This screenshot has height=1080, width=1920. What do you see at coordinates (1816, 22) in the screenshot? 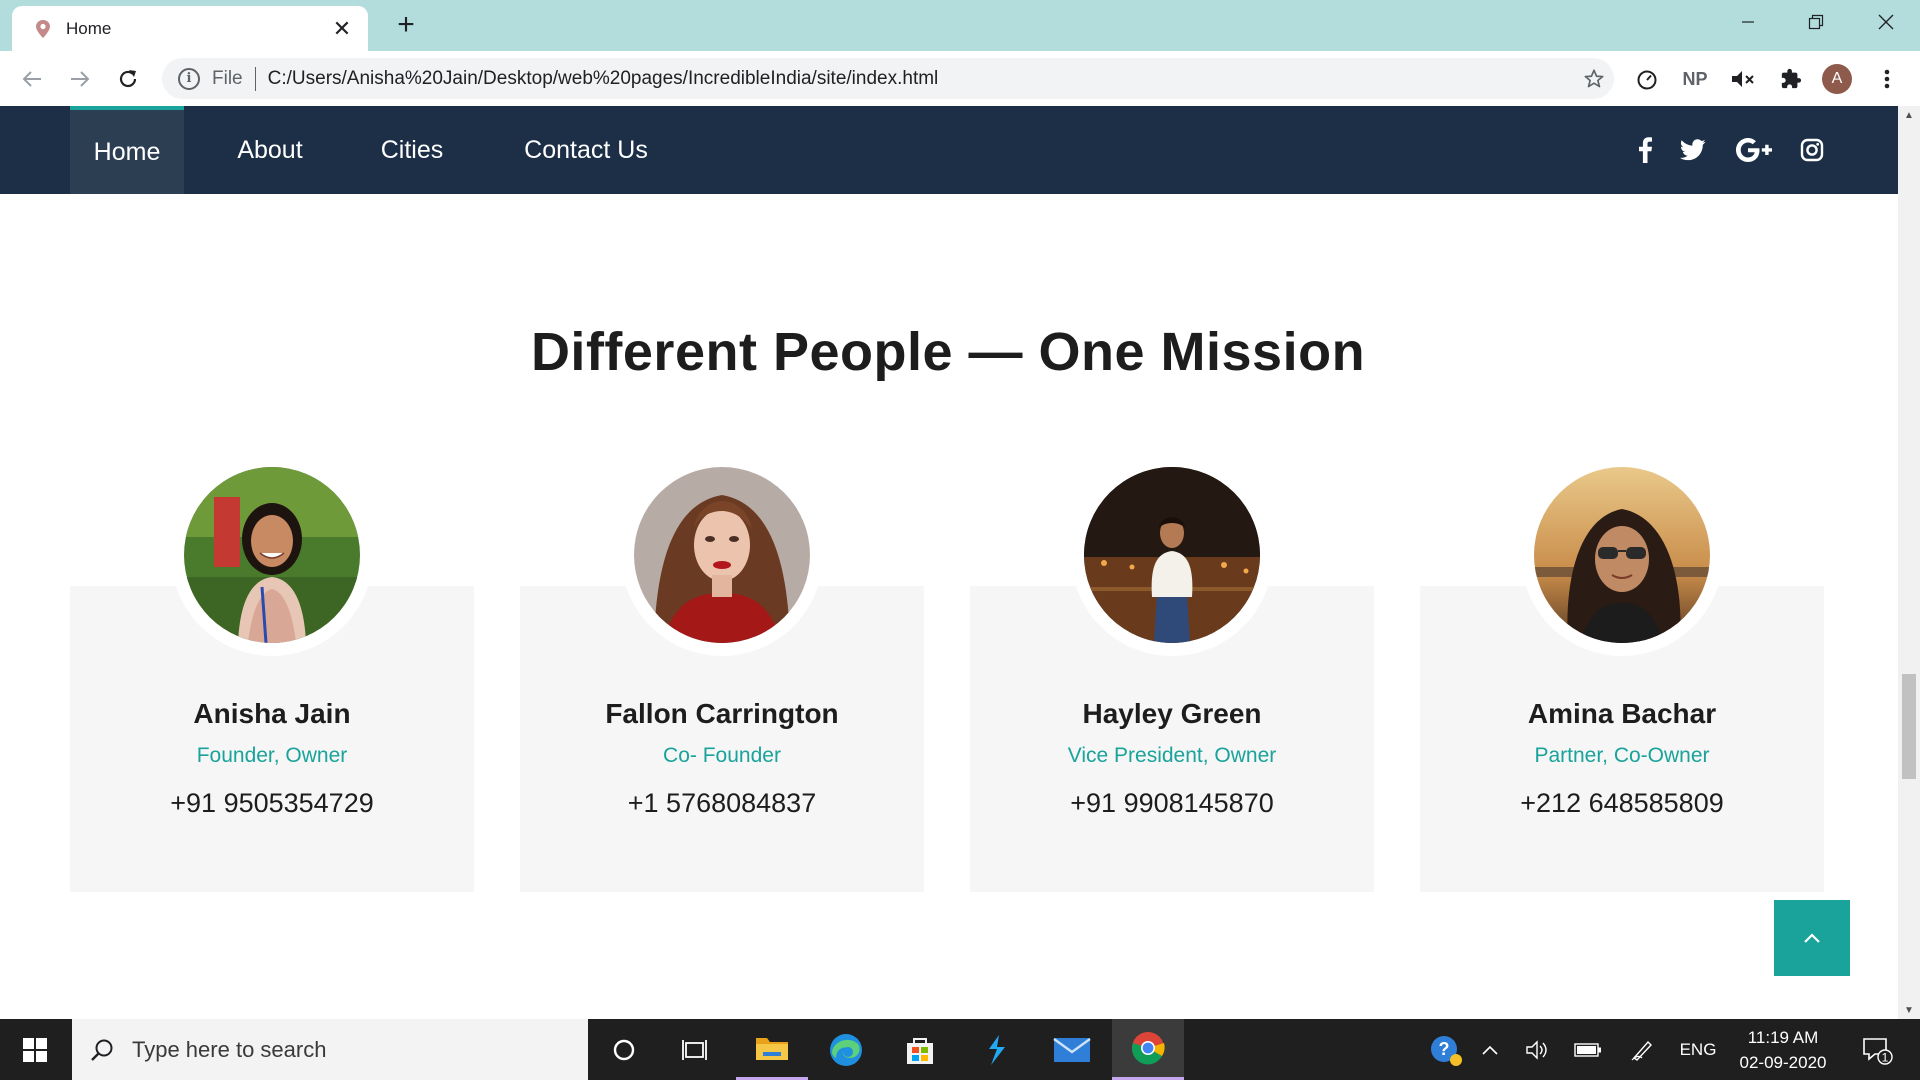
I see `restore-button` at bounding box center [1816, 22].